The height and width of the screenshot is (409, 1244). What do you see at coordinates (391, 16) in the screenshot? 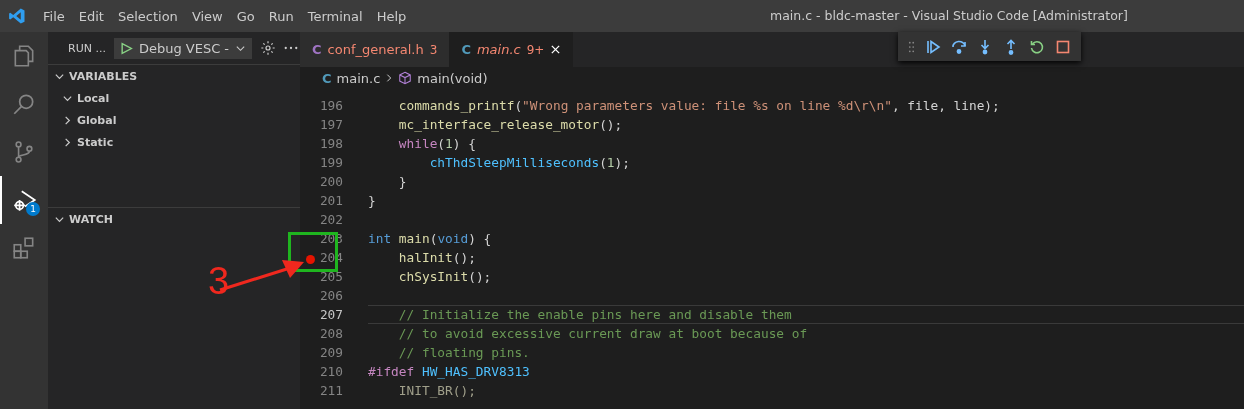
I see `menu-item: Help` at bounding box center [391, 16].